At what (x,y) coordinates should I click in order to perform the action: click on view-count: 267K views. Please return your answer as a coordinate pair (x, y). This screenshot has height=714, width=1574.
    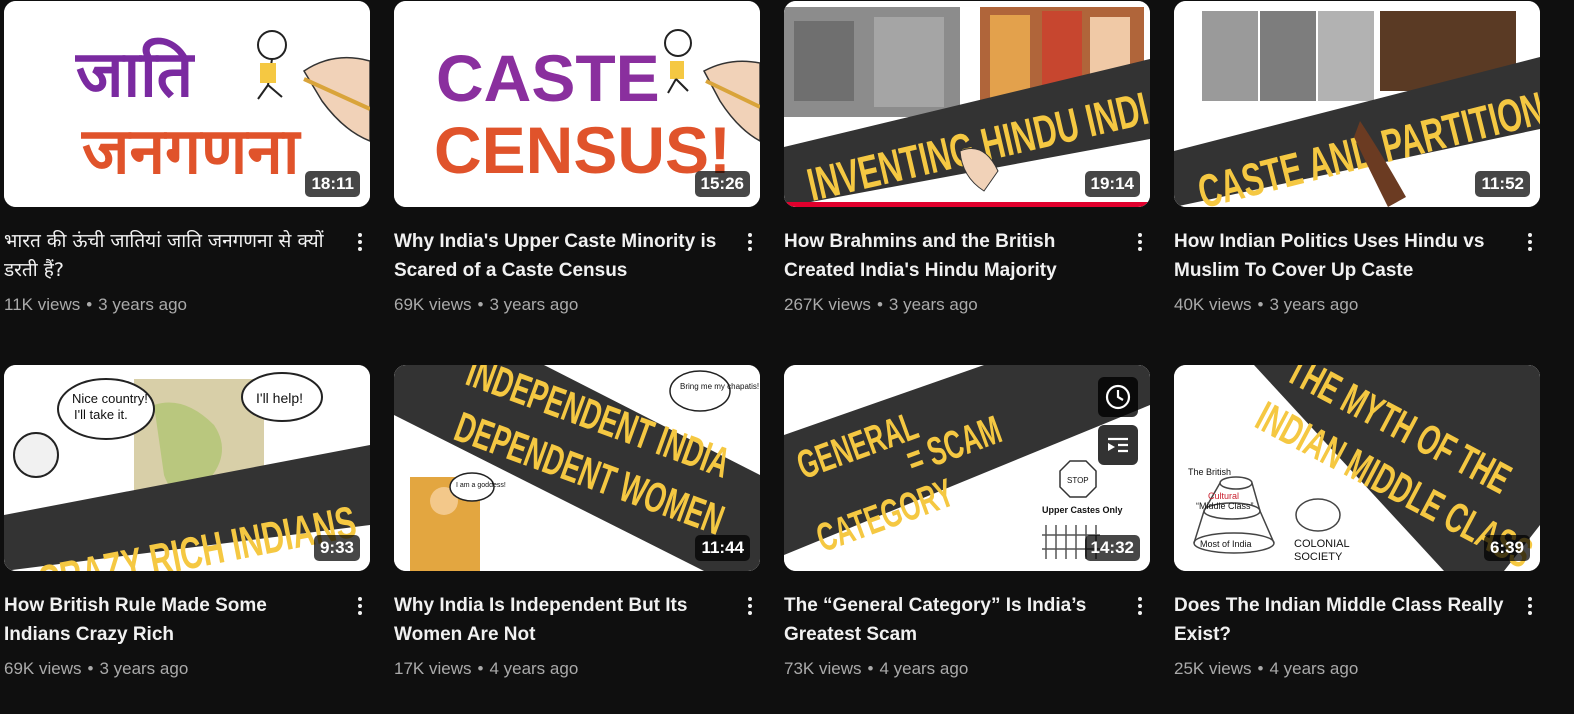
    Looking at the image, I should click on (827, 304).